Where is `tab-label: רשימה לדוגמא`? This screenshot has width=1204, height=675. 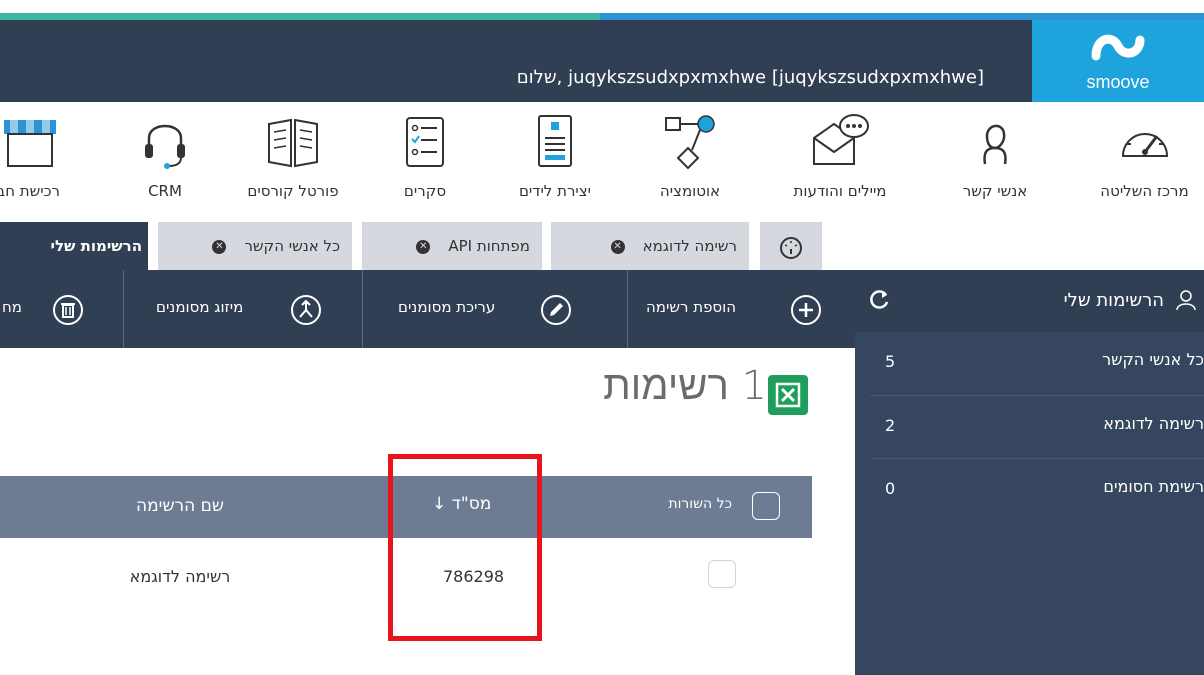
tab-label: רשימה לדוגמא is located at coordinates (689, 246).